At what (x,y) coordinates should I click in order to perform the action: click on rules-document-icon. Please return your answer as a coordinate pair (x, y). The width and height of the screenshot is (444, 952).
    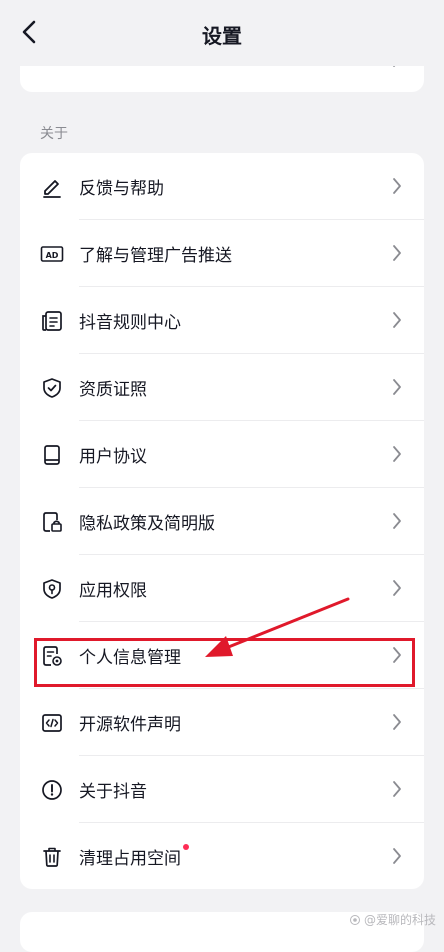
    Looking at the image, I should click on (52, 321).